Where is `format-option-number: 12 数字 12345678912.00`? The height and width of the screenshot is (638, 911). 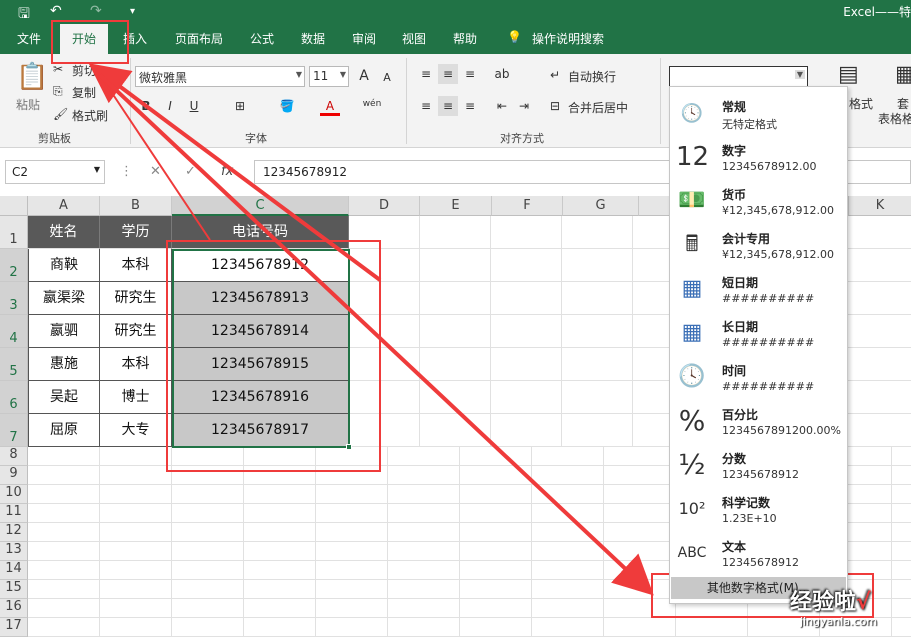
format-option-number: 12 数字 12345678912.00 is located at coordinates (758, 157).